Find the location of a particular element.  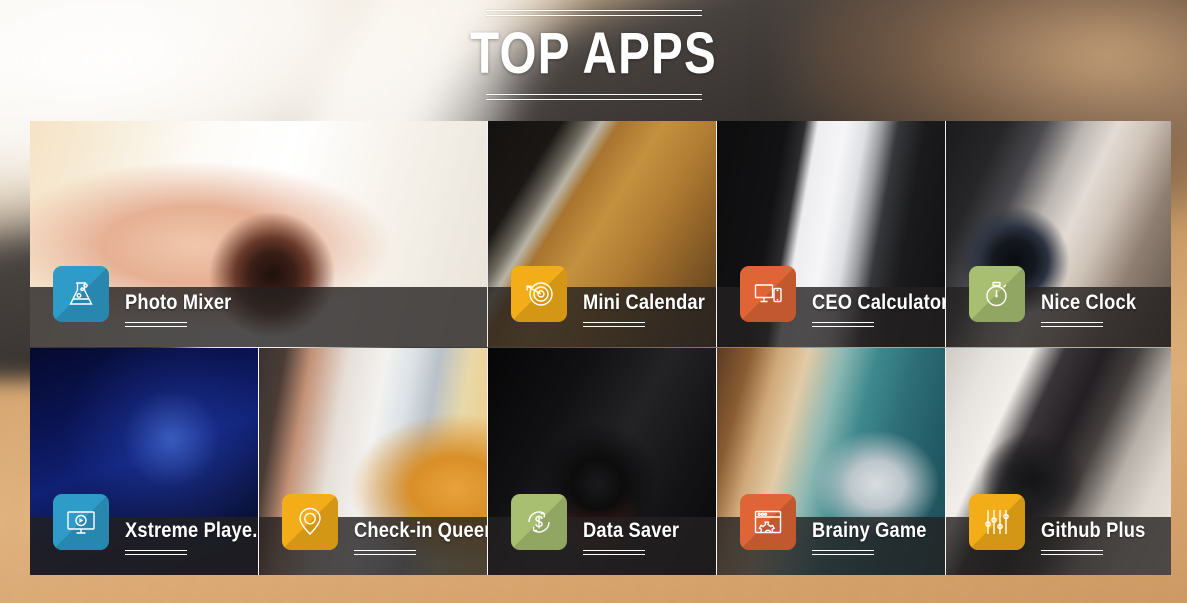

app-card-check-in-queen: Check-in Queen is located at coordinates (373, 461).